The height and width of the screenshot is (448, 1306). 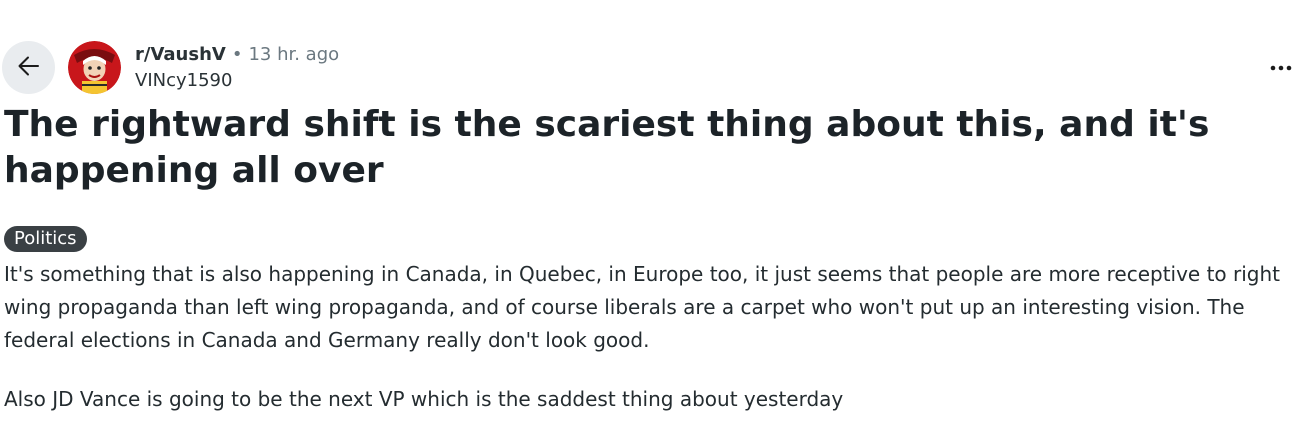 I want to click on back-button, so click(x=28, y=67).